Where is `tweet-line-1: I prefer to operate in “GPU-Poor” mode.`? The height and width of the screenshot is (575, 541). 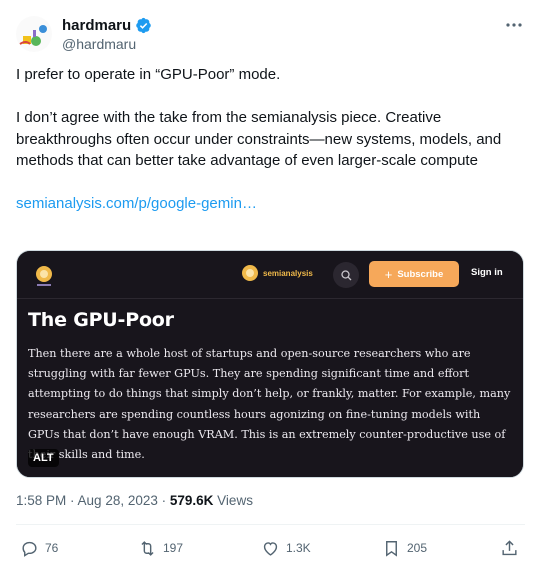
tweet-line-1: I prefer to operate in “GPU-Poor” mode. is located at coordinates (148, 74).